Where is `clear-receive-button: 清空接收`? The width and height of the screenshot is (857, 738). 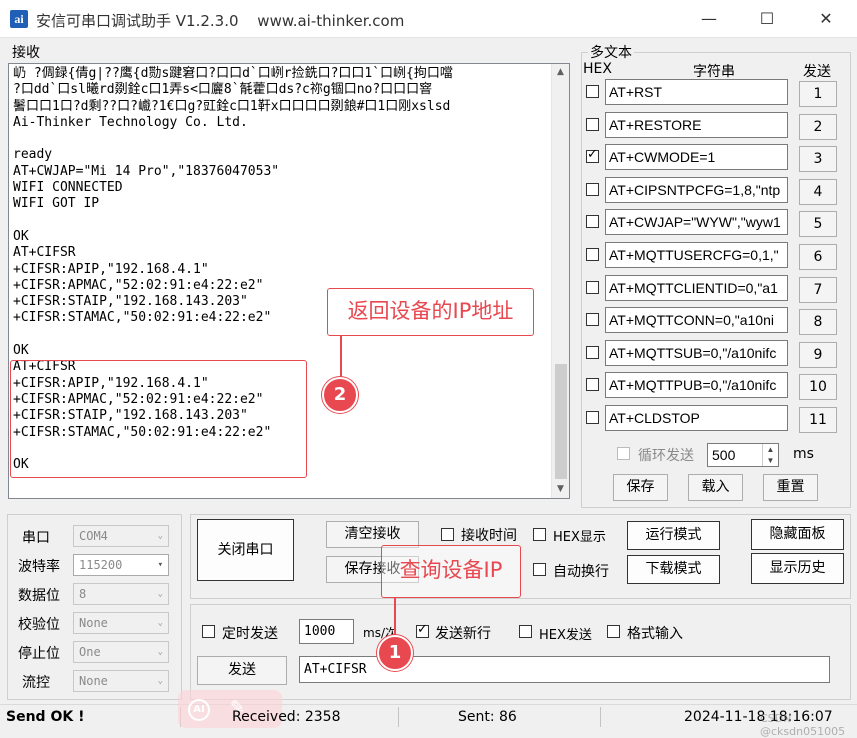
clear-receive-button: 清空接收 is located at coordinates (372, 534).